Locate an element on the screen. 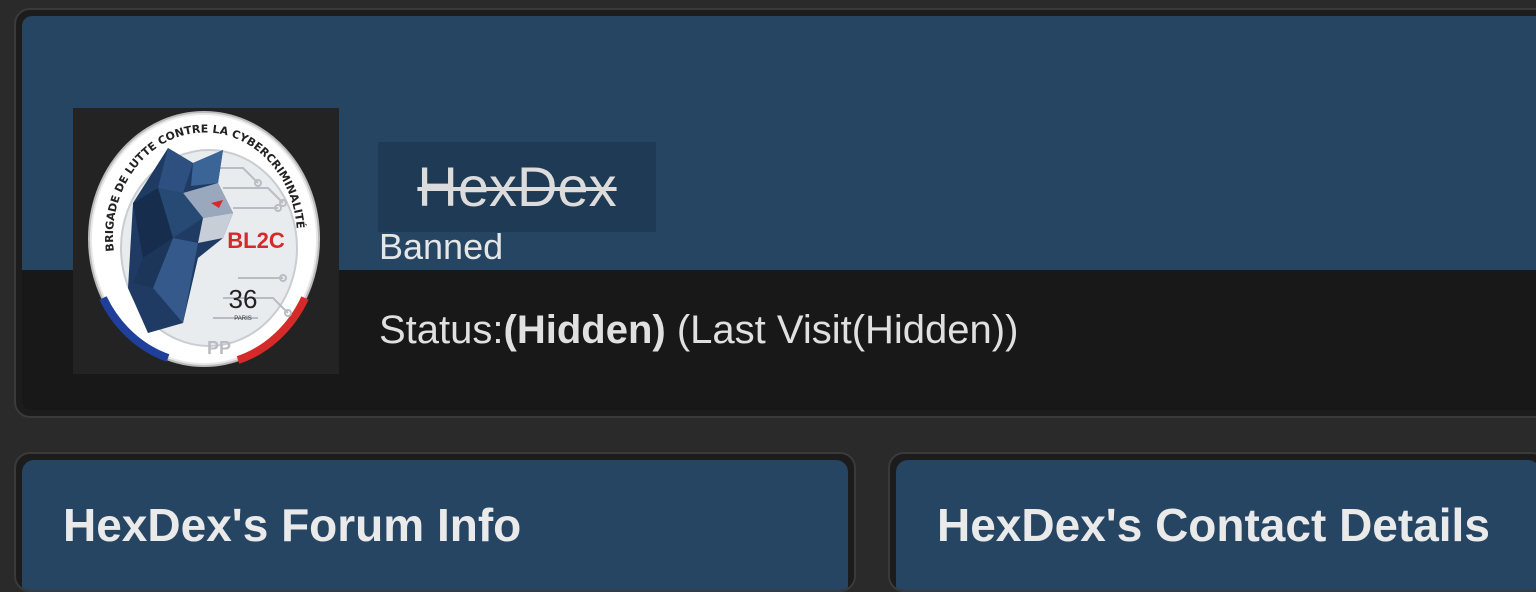 This screenshot has height=592, width=1536. username-box: HexDex is located at coordinates (517, 187).